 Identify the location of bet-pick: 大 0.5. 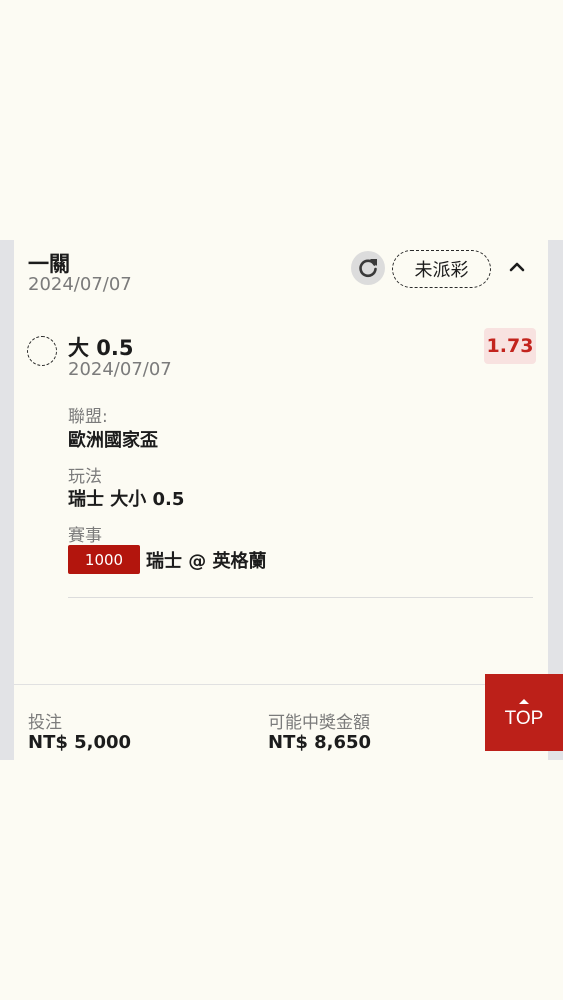
(101, 348).